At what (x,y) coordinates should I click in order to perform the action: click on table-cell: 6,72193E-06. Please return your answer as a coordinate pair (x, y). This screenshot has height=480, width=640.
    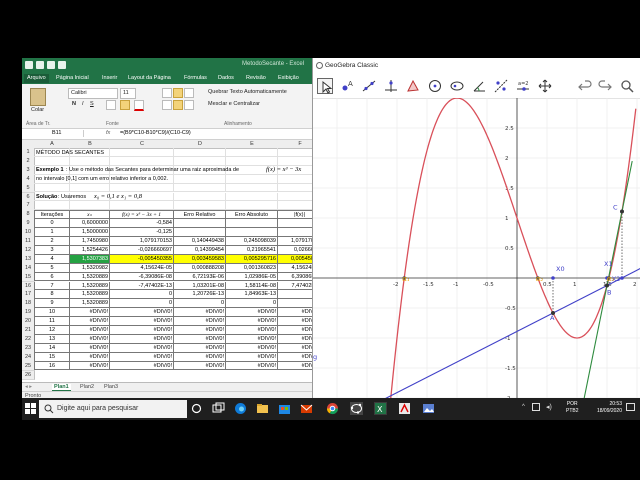
    Looking at the image, I should click on (200, 277).